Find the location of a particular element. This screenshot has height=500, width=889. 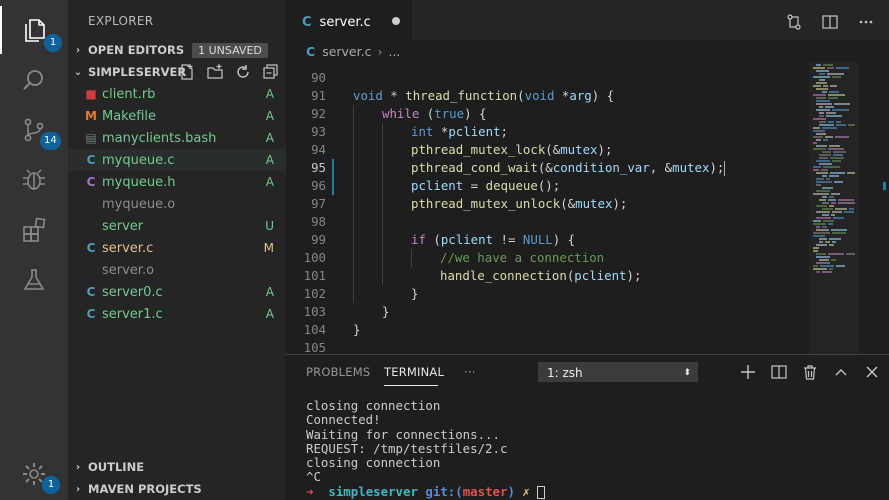

split-editor-icon is located at coordinates (830, 22).